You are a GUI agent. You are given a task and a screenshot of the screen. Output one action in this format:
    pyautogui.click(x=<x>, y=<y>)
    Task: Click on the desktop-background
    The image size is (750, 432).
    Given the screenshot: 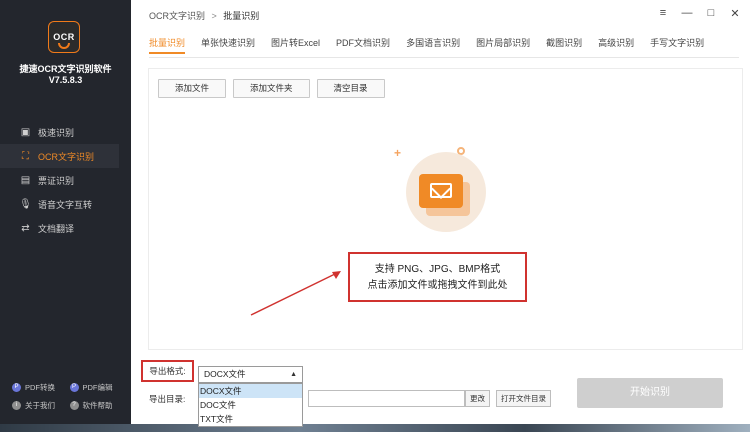 What is the action you would take?
    pyautogui.click(x=375, y=428)
    